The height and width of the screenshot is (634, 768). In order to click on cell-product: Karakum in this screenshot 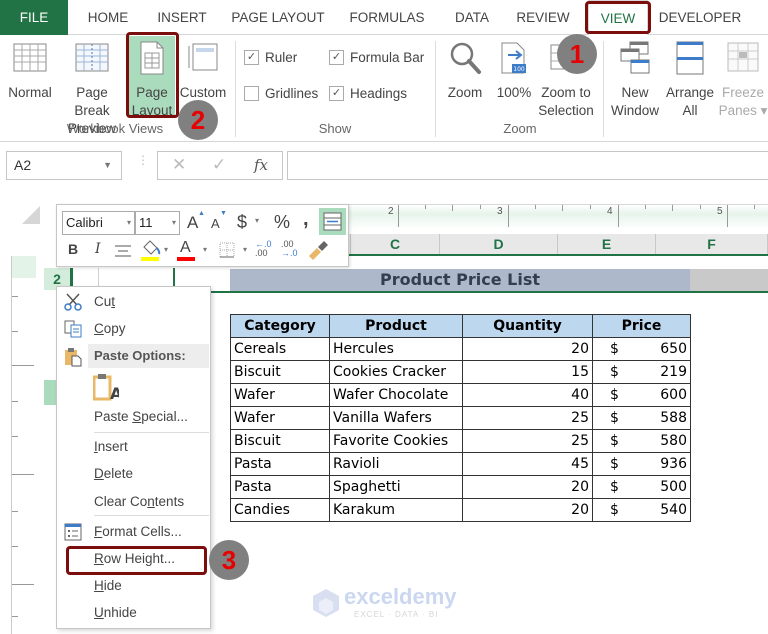, I will do `click(396, 510)`.